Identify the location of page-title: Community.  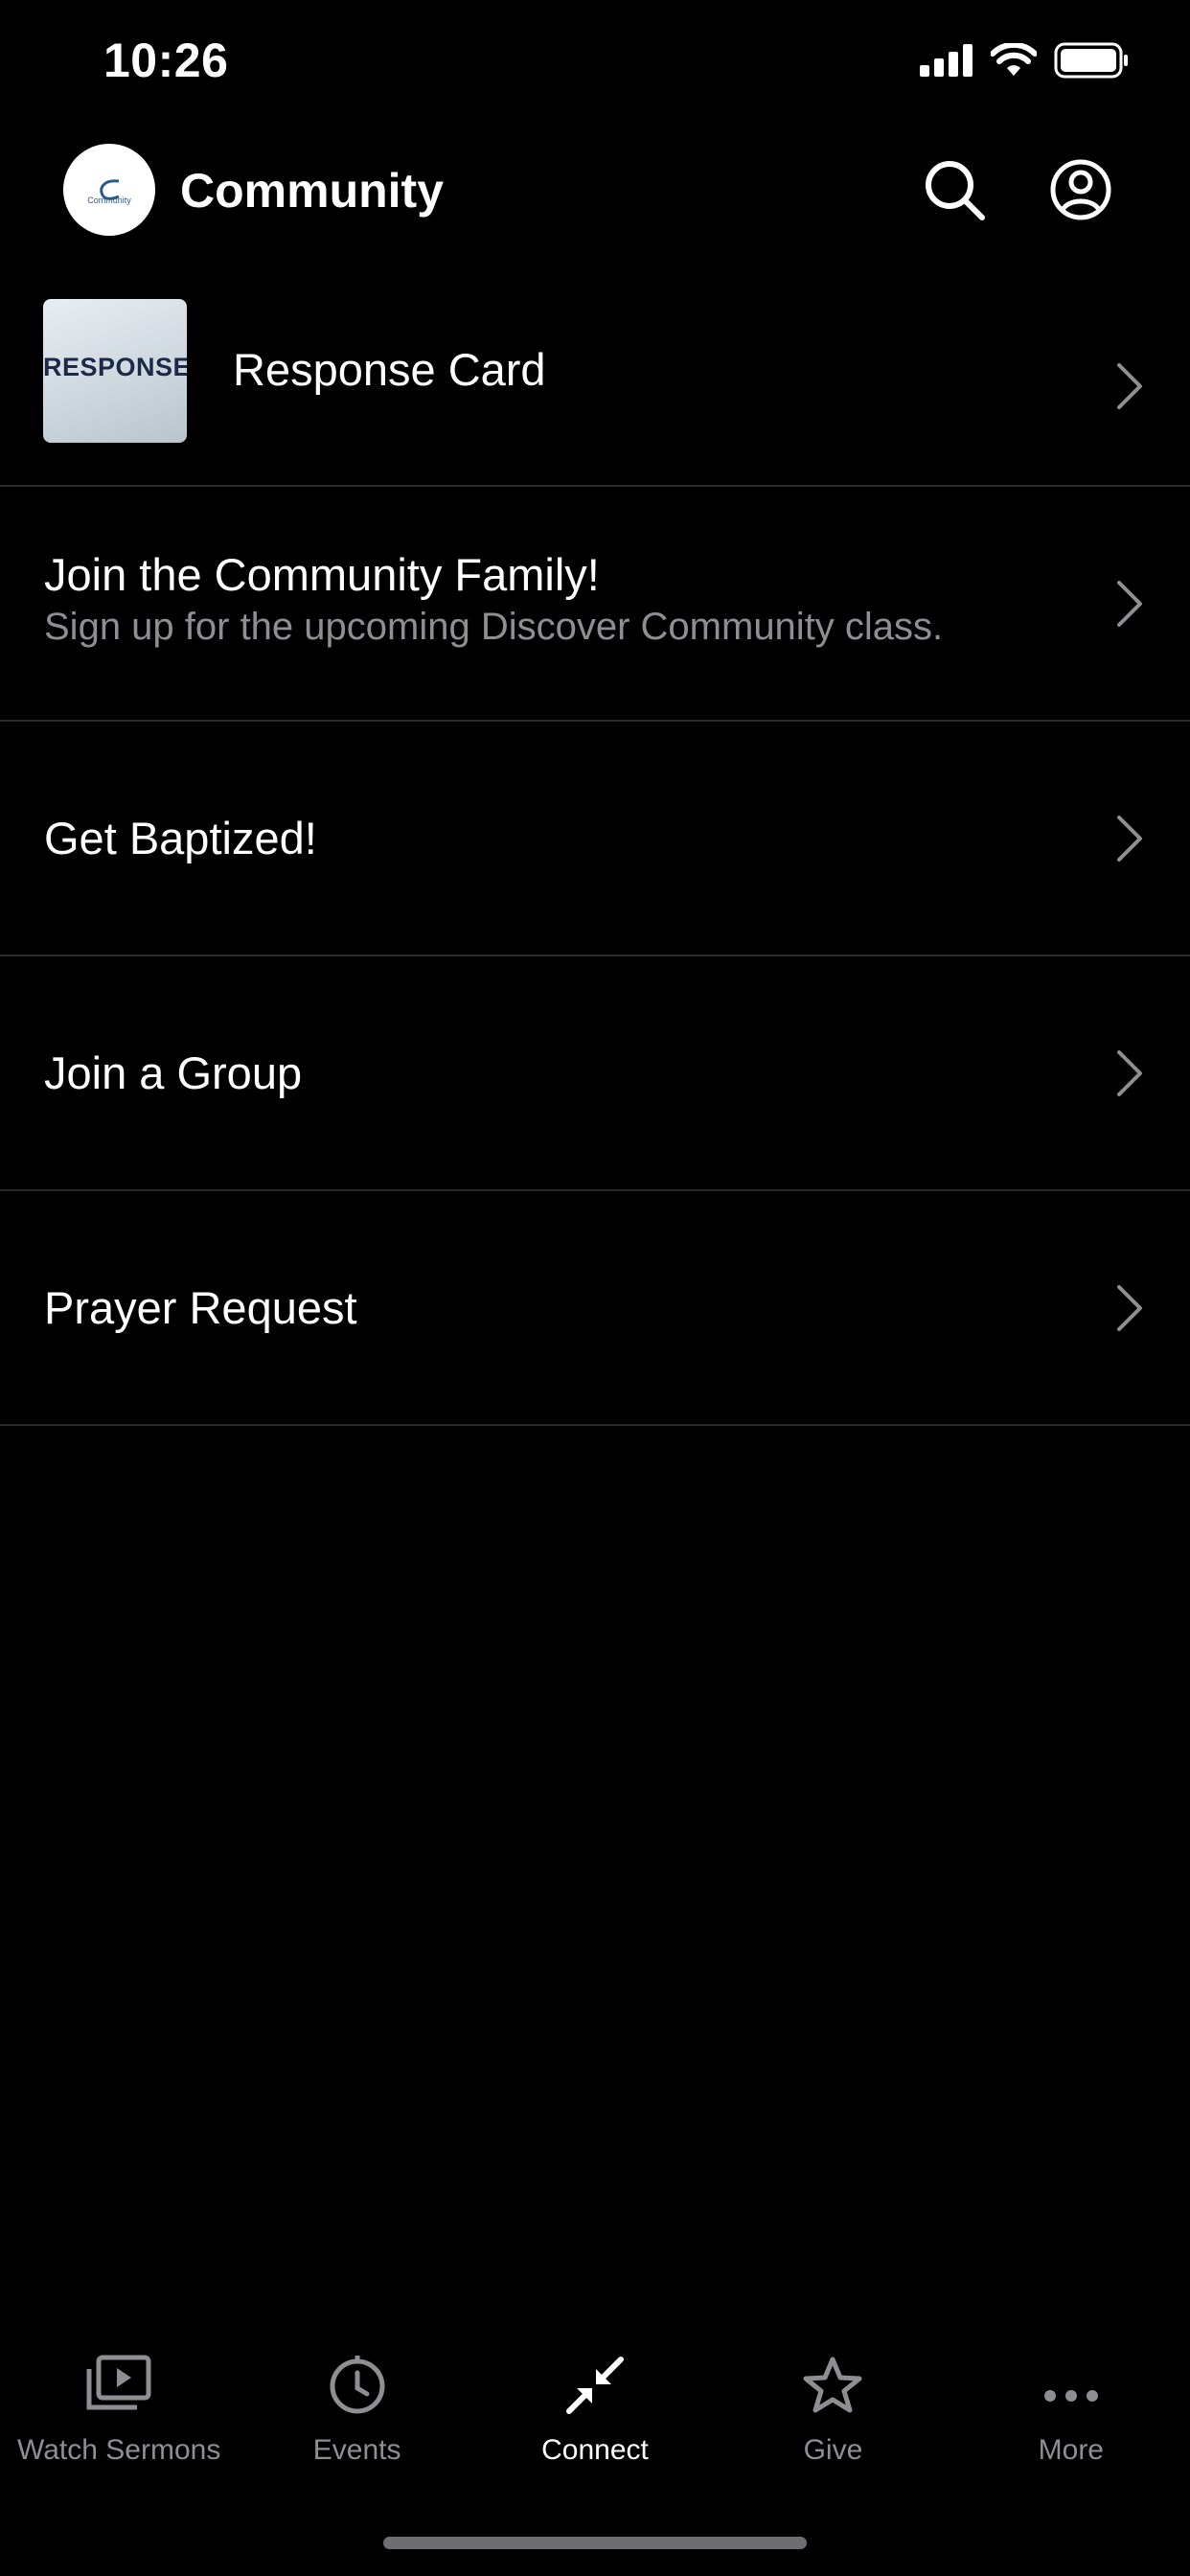
(312, 191).